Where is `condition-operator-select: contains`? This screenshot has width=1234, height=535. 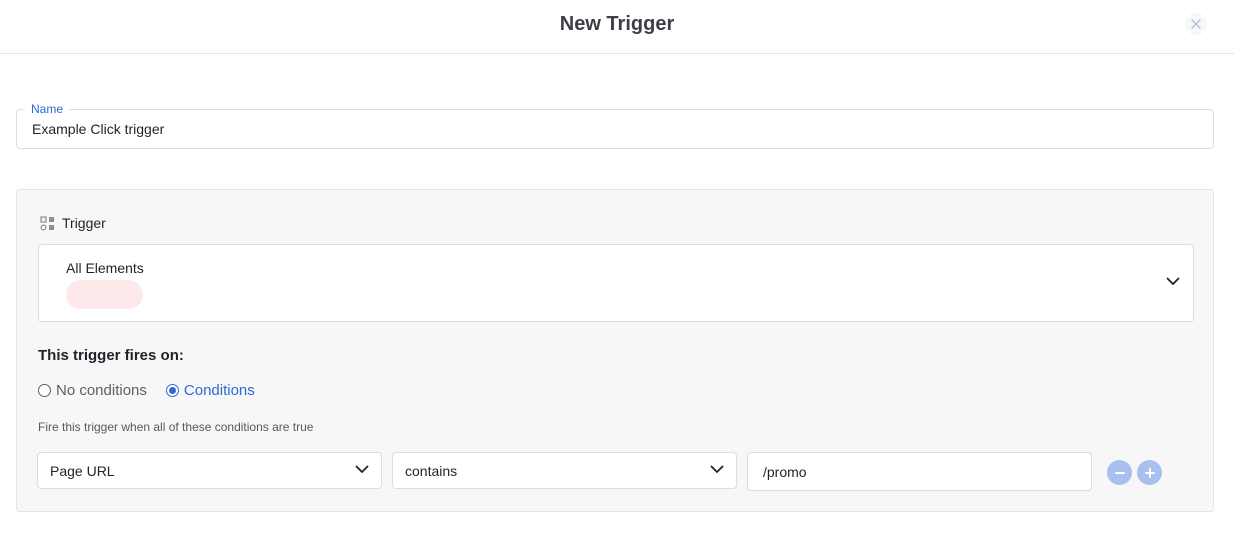 condition-operator-select: contains is located at coordinates (564, 470).